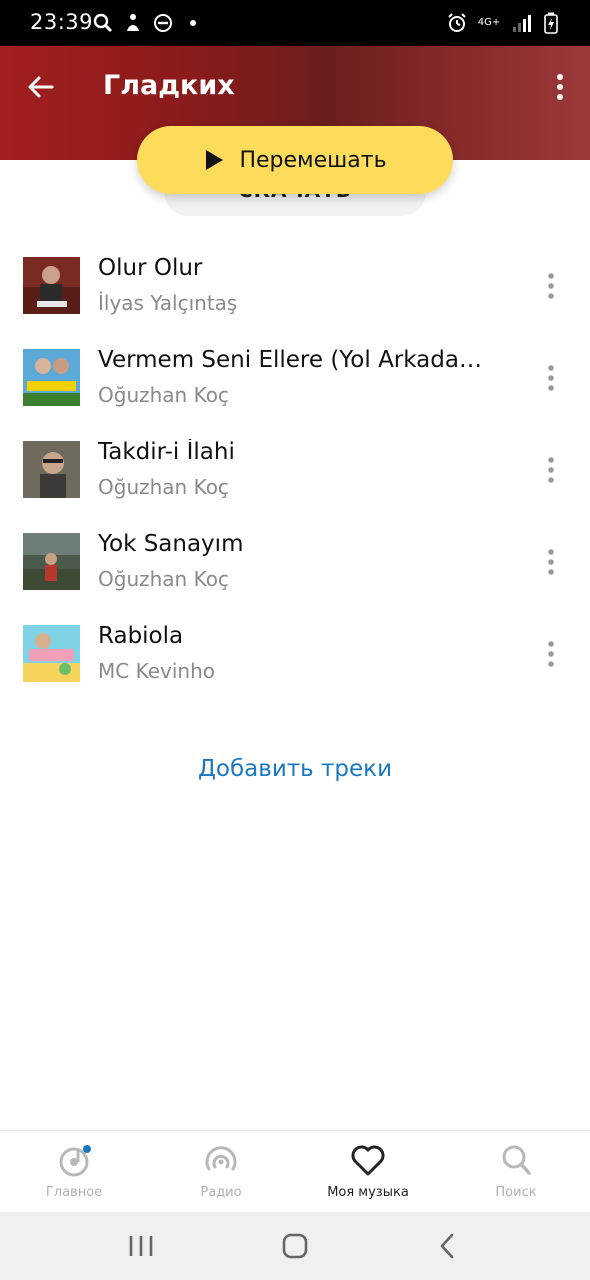 This screenshot has height=1280, width=590. I want to click on status-icons-right: 4G+, so click(504, 23).